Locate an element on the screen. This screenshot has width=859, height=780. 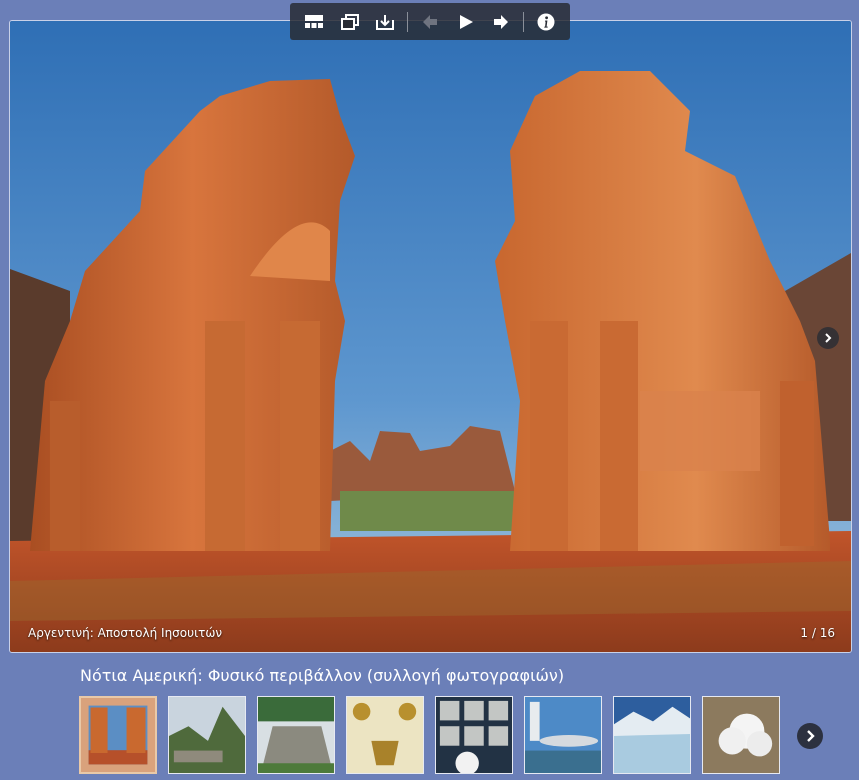
play-icon is located at coordinates (466, 21).